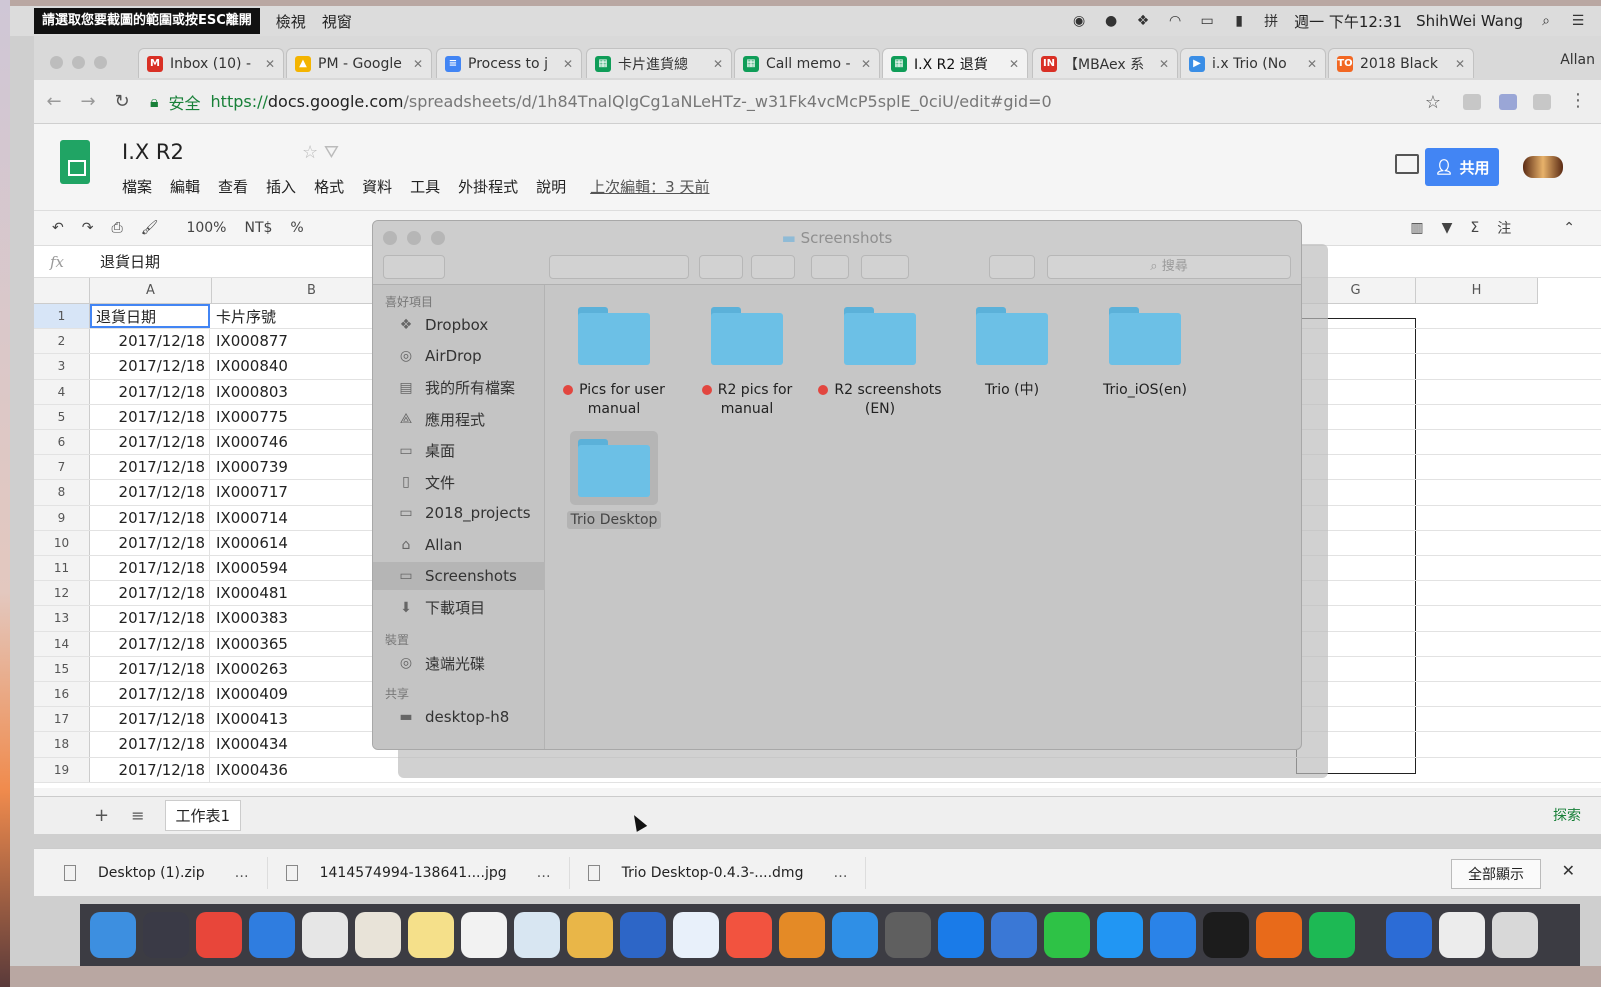 This screenshot has height=987, width=1601. I want to click on browser-tab: ≡ Process to j ✕, so click(509, 63).